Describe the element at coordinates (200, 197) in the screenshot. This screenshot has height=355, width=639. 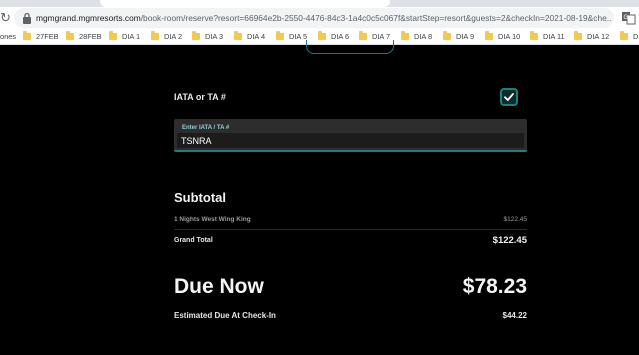
I see `subtotal-heading: Subtotal` at that location.